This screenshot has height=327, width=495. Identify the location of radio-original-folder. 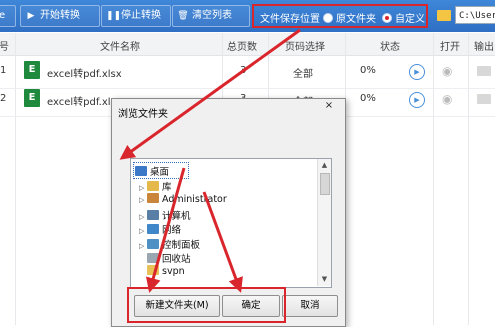
(328, 18).